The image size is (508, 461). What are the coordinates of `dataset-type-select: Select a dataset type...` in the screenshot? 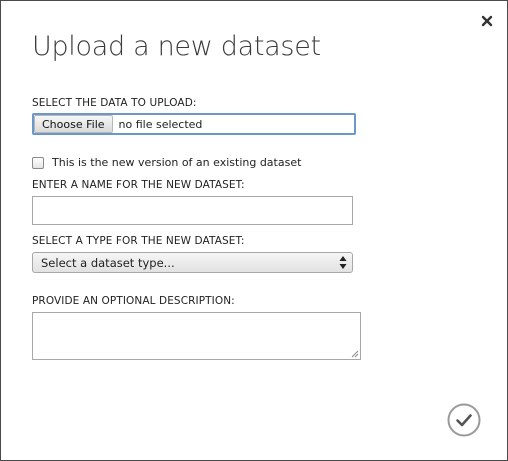 It's located at (192, 262).